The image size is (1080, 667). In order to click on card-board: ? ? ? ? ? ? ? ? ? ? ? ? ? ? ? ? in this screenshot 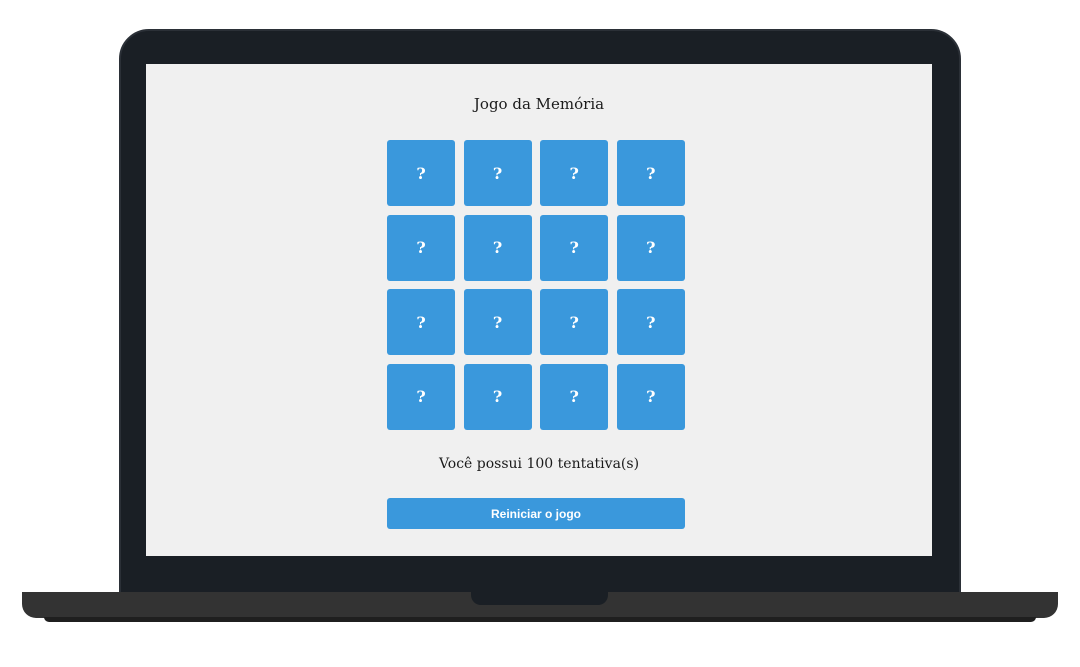, I will do `click(536, 285)`.